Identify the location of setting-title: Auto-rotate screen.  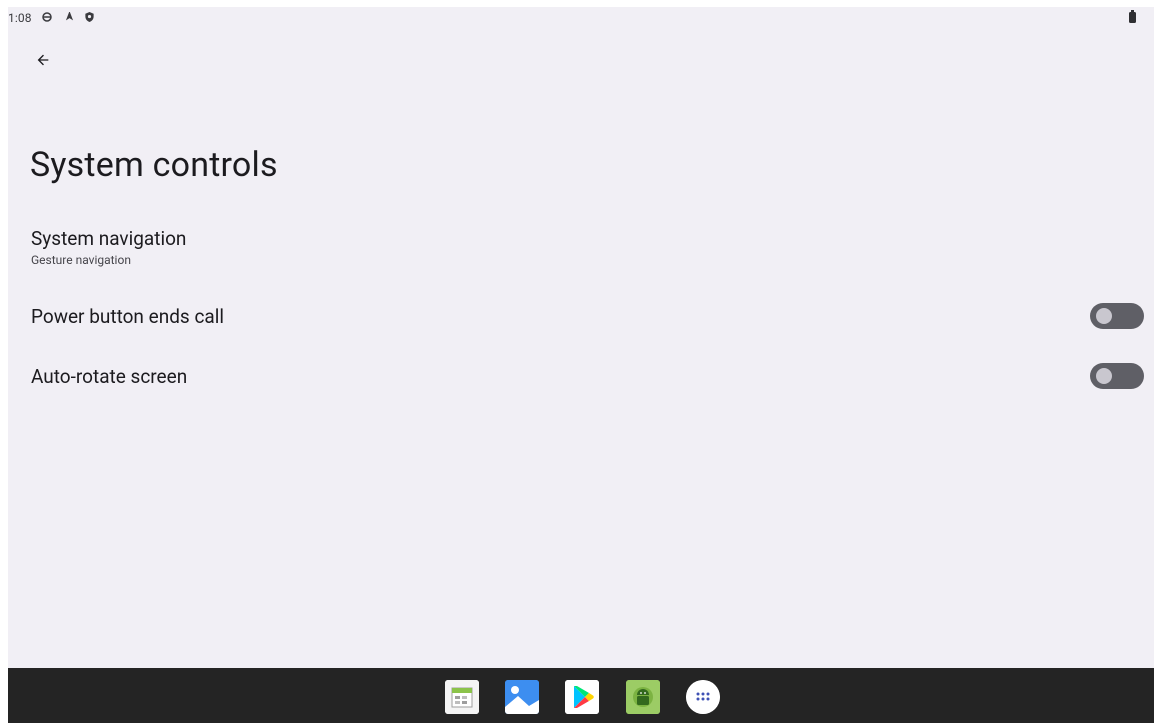
(109, 376).